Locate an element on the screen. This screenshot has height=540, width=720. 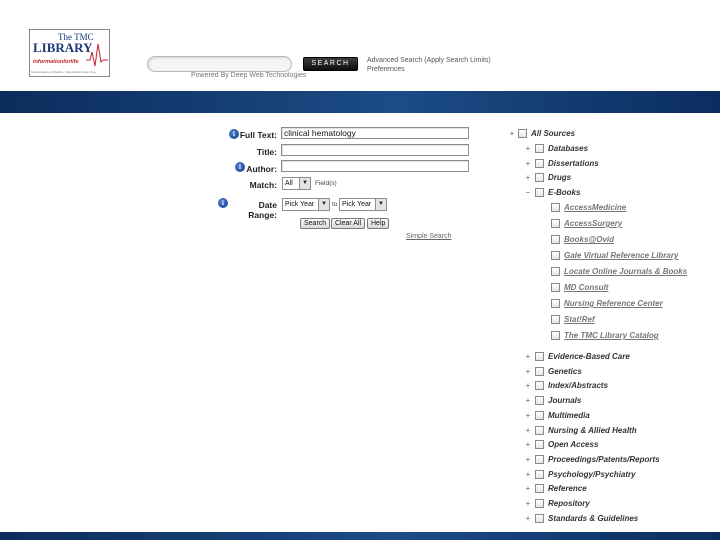
ebook-link-nursing-reference-center: Nursing Reference Center is located at coordinates (629, 303).